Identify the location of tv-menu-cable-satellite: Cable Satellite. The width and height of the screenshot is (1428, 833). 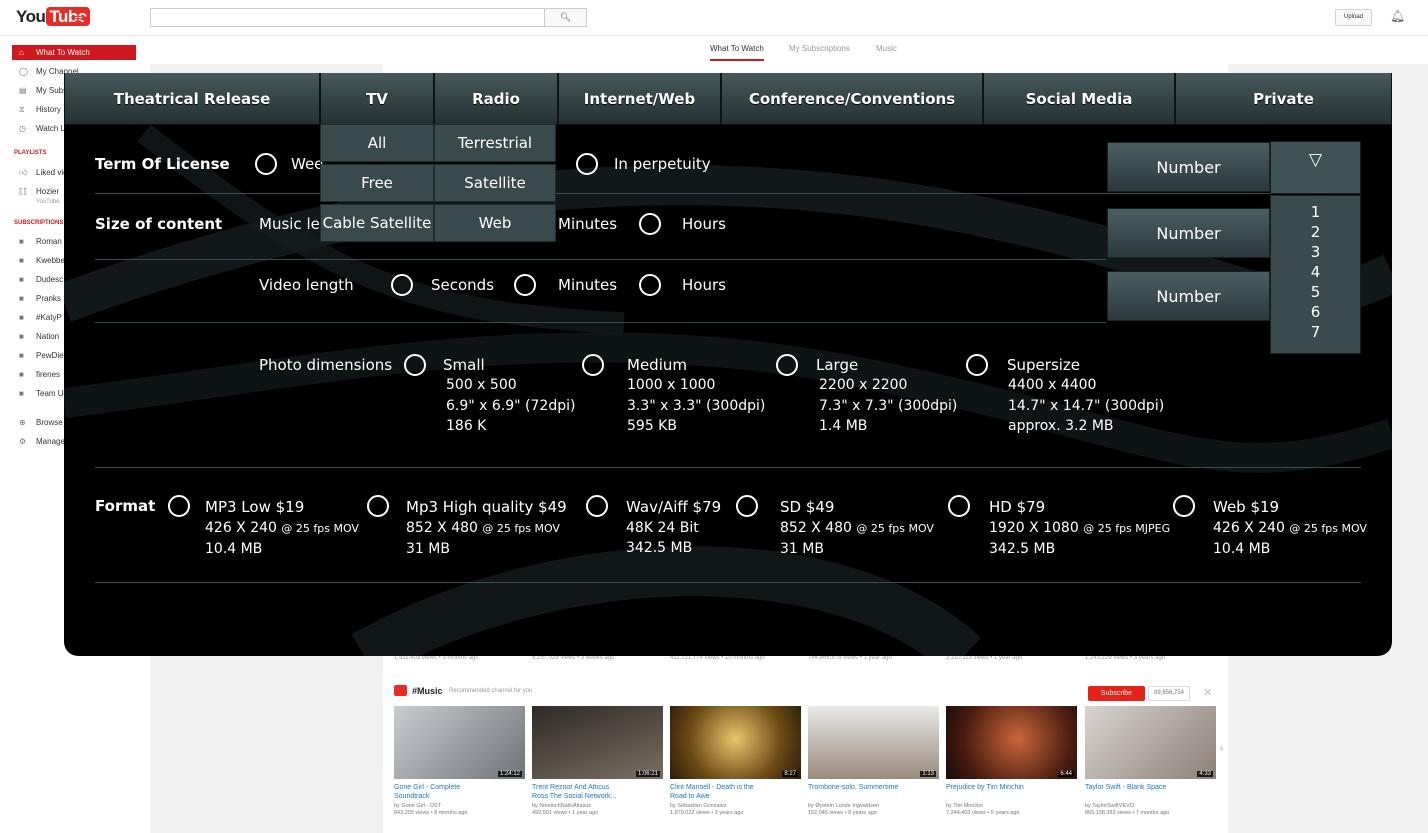
(377, 223).